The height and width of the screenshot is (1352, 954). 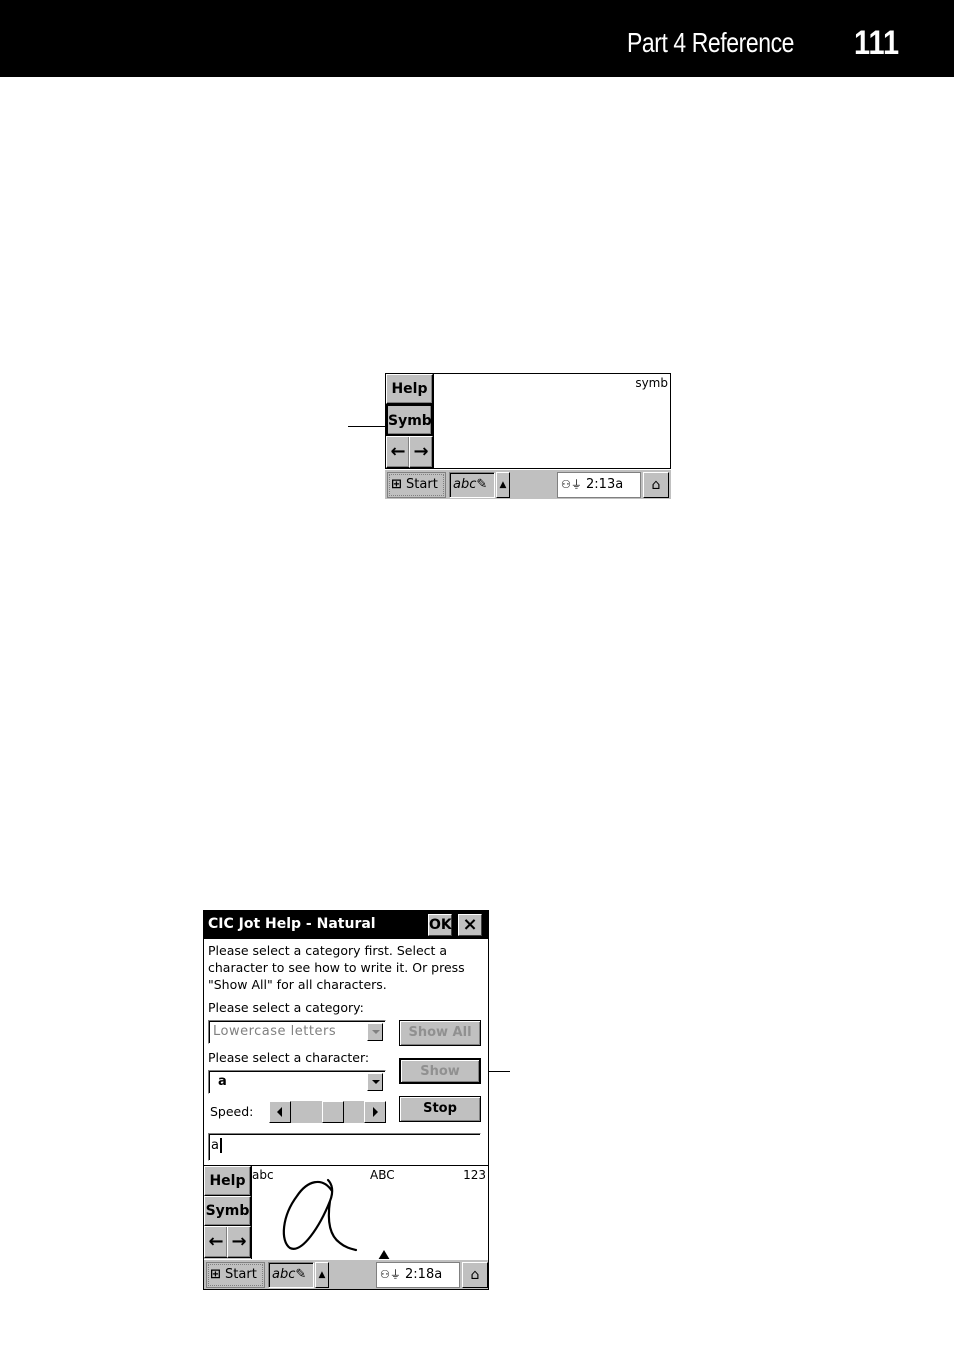 What do you see at coordinates (604, 484) in the screenshot?
I see `clock-time: 2:13a` at bounding box center [604, 484].